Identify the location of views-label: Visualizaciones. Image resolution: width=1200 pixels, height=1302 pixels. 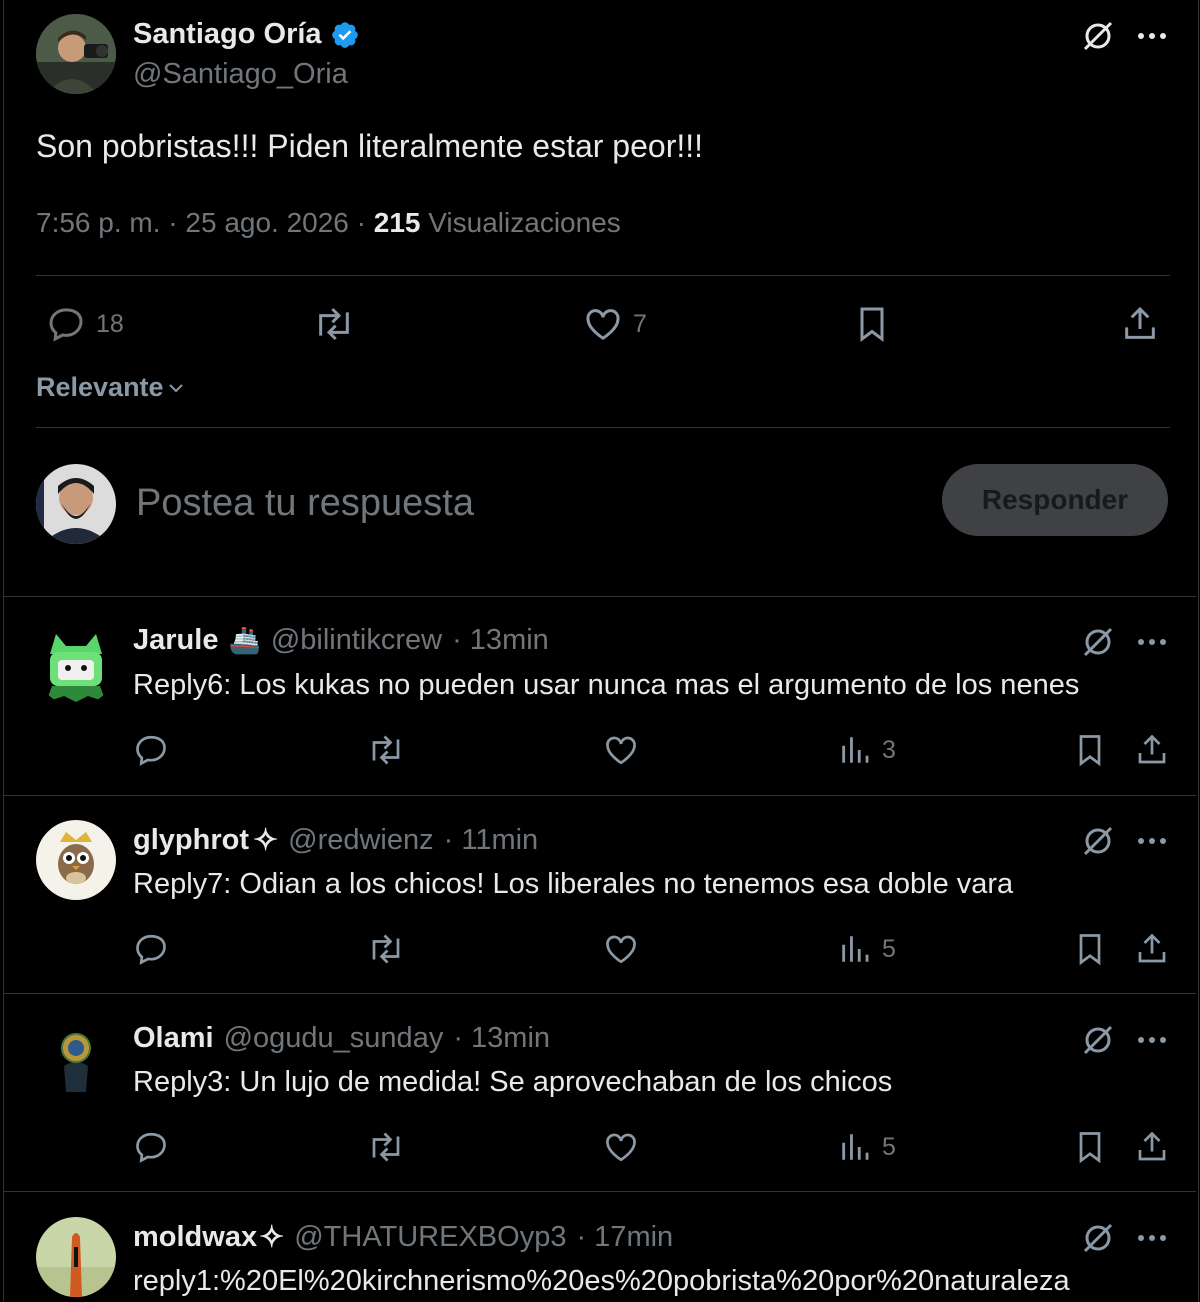
(520, 222).